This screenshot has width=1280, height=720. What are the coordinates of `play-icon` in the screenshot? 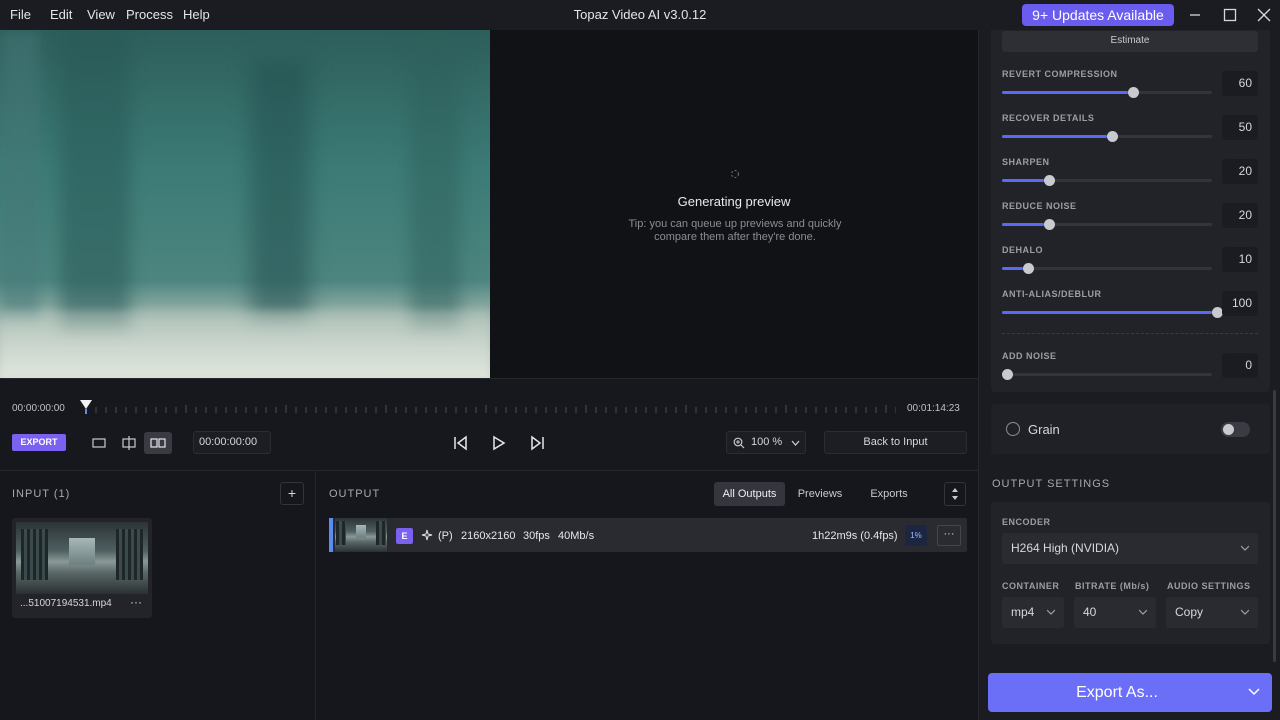 It's located at (499, 443).